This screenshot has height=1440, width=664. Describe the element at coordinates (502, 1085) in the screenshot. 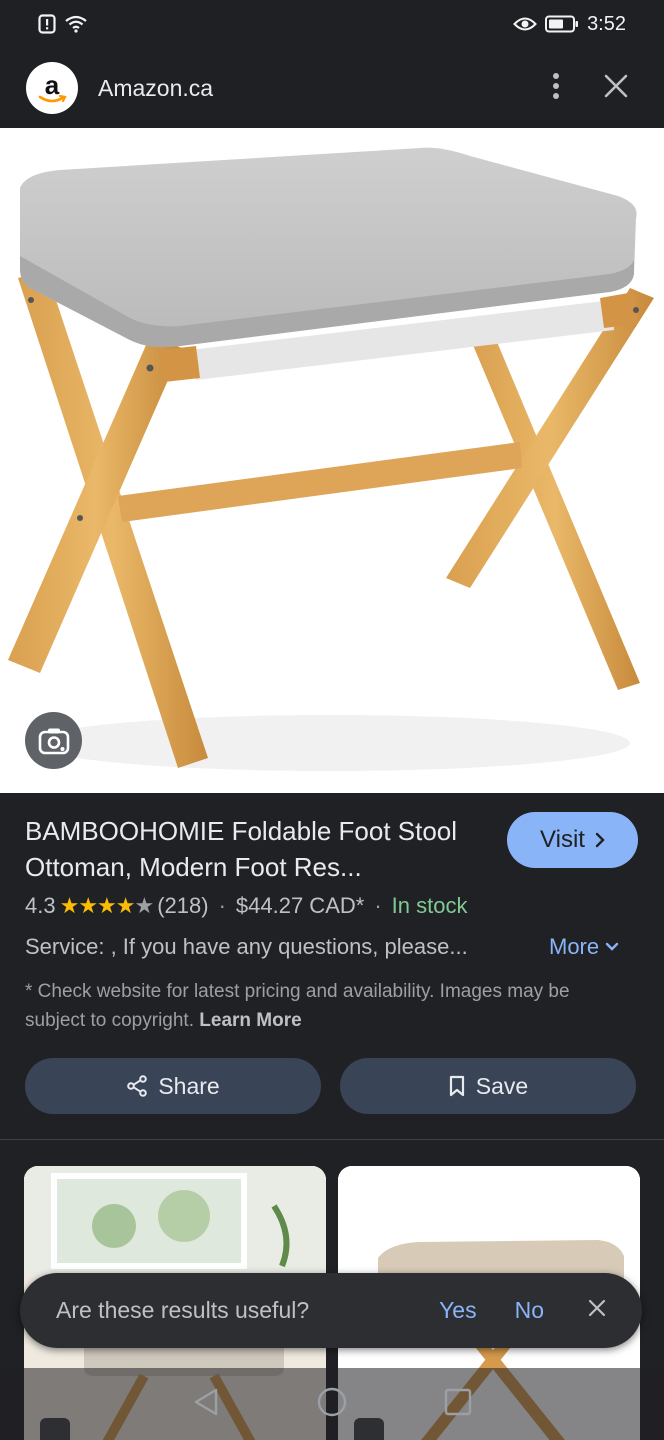

I see `save-button-label: Save` at that location.